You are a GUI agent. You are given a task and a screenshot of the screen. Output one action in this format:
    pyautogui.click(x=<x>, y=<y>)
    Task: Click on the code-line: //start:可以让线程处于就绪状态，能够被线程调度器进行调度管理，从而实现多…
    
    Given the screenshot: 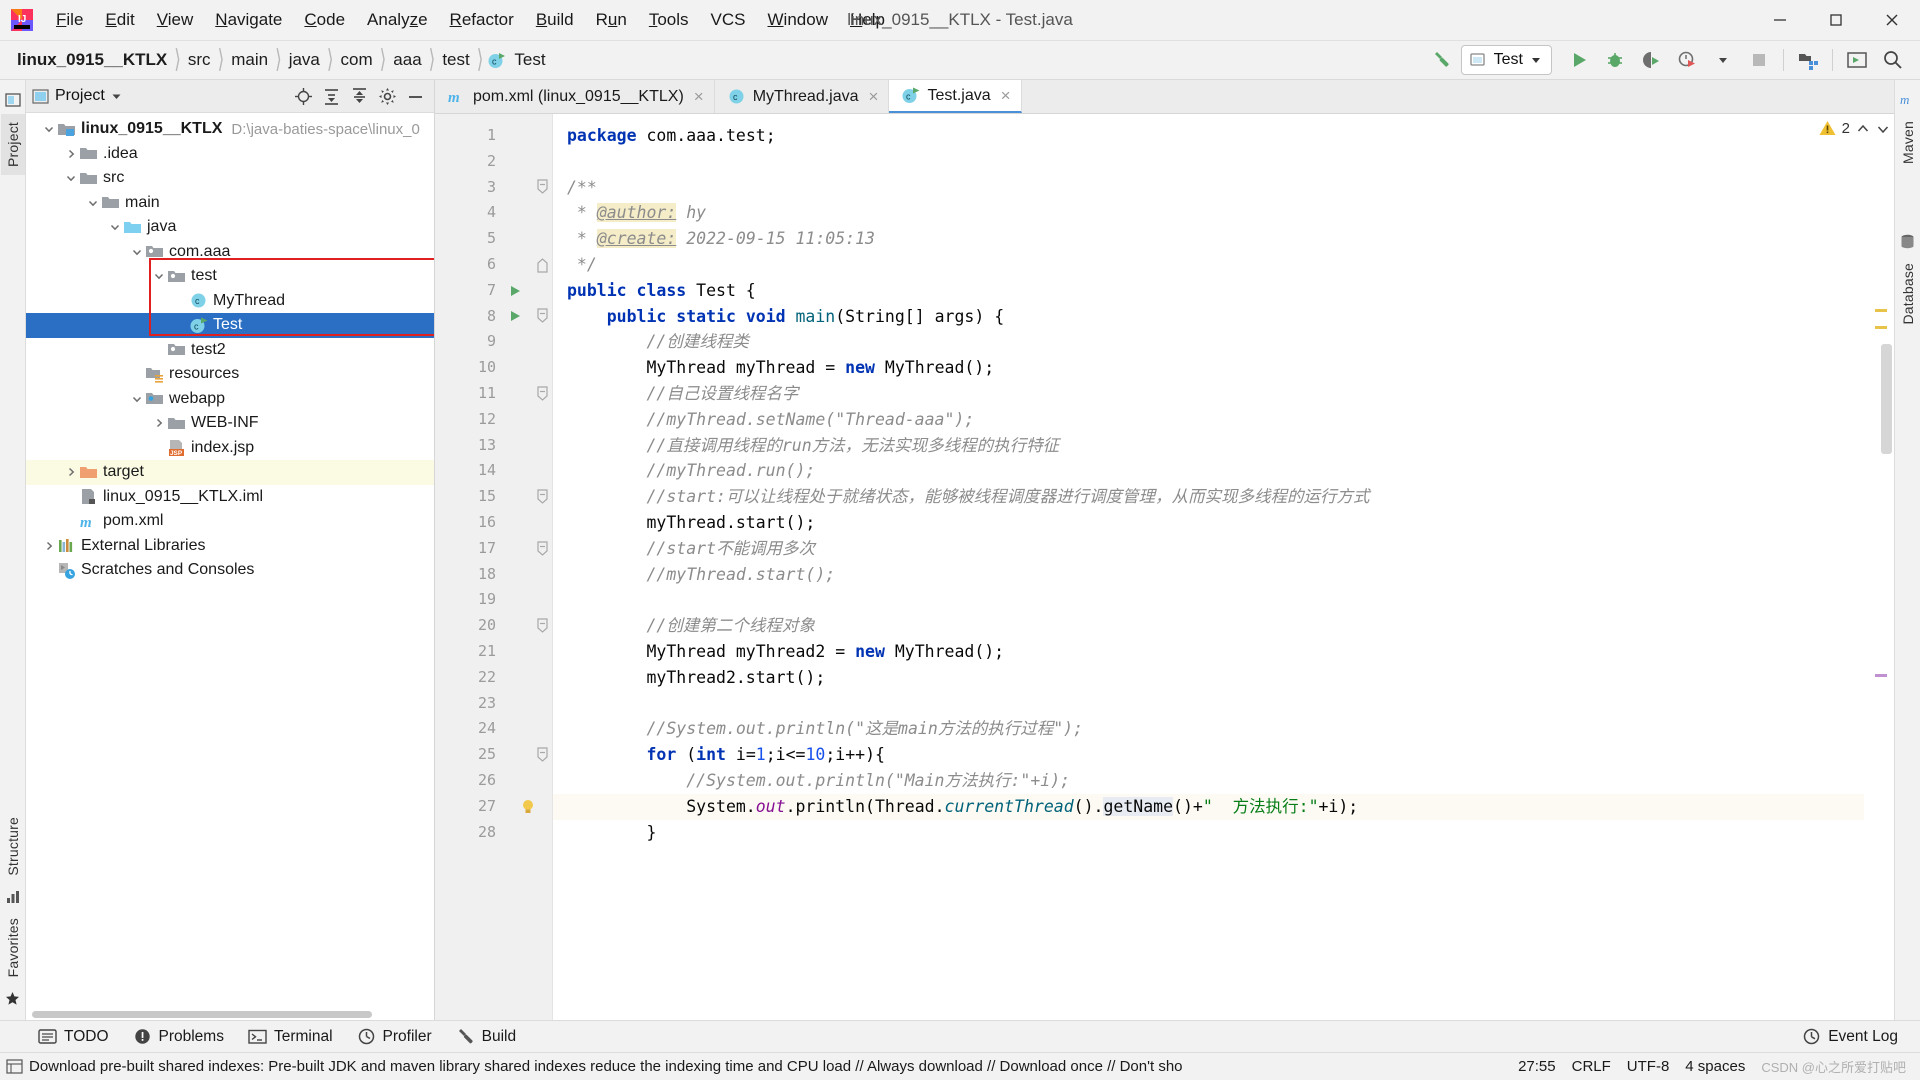 What is the action you would take?
    pyautogui.click(x=1208, y=497)
    